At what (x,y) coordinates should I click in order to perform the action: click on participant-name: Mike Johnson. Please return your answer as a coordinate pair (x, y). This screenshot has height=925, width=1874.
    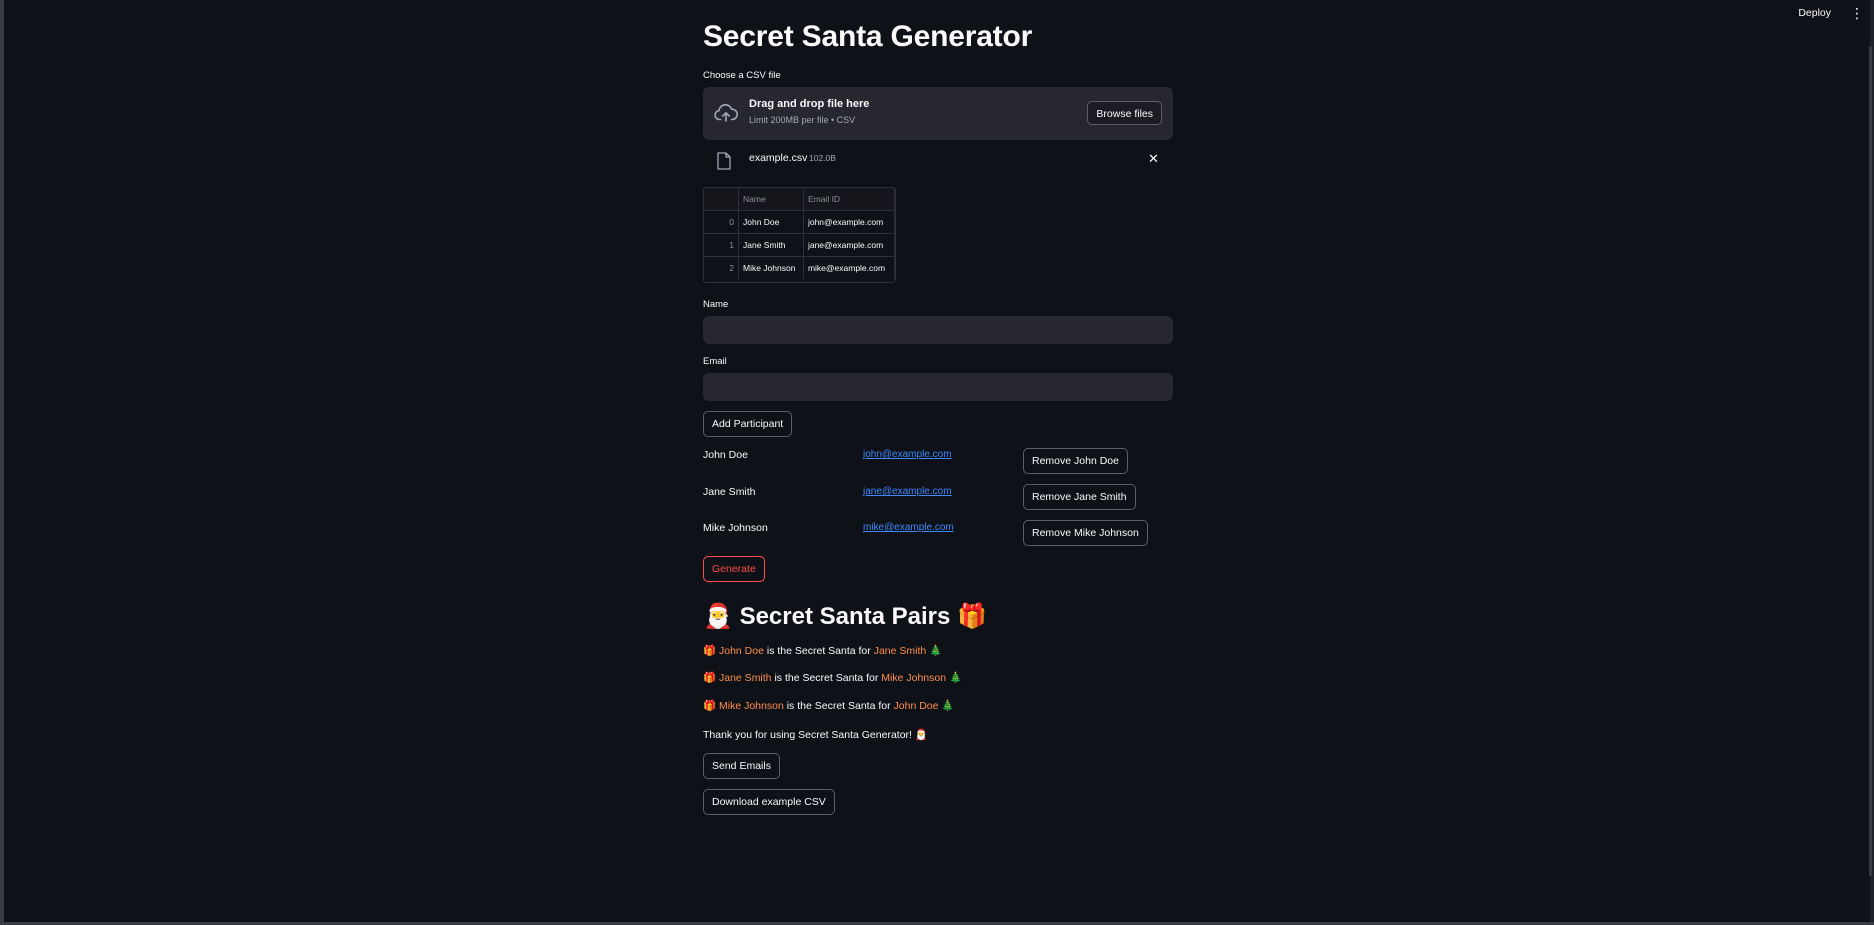
    Looking at the image, I should click on (735, 528).